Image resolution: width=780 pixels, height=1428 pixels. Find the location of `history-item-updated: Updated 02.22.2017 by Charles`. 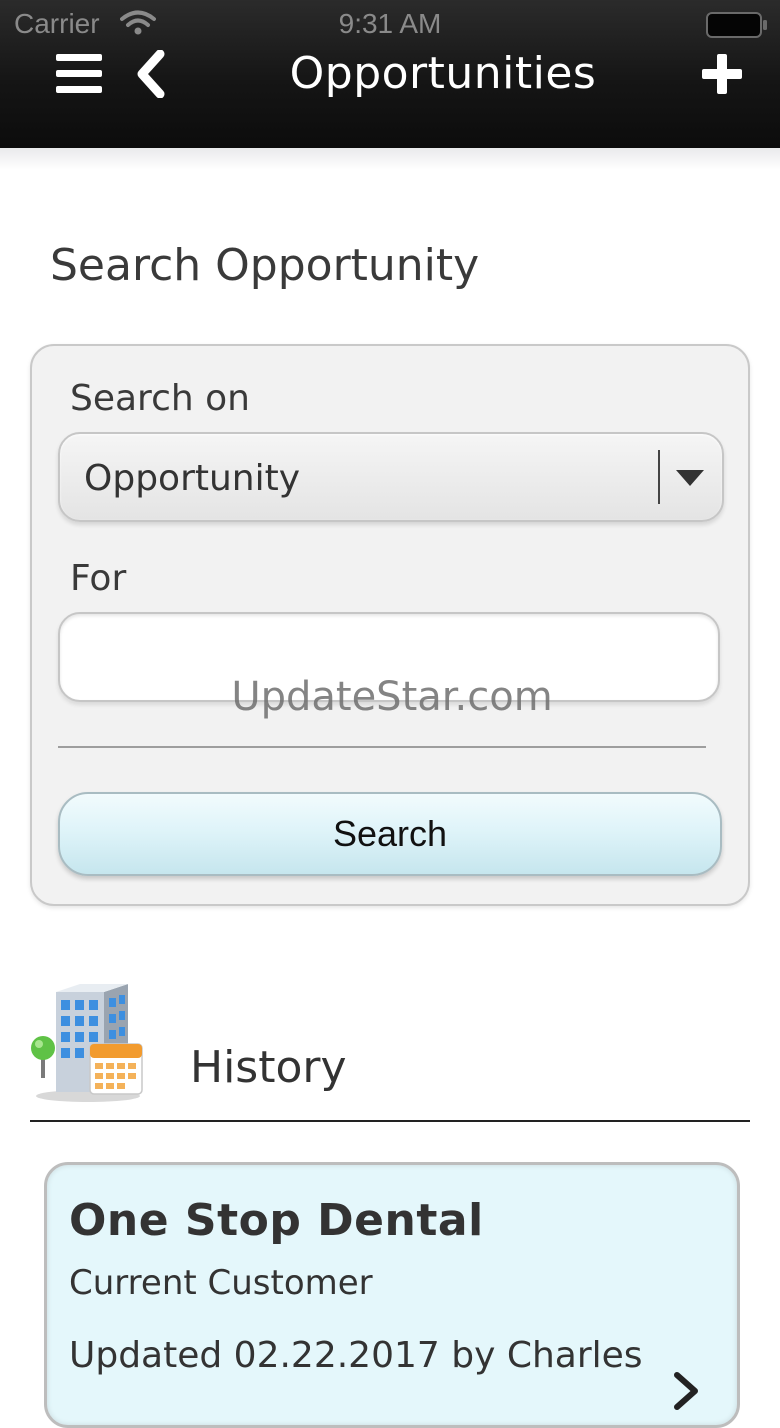

history-item-updated: Updated 02.22.2017 by Charles is located at coordinates (356, 1355).